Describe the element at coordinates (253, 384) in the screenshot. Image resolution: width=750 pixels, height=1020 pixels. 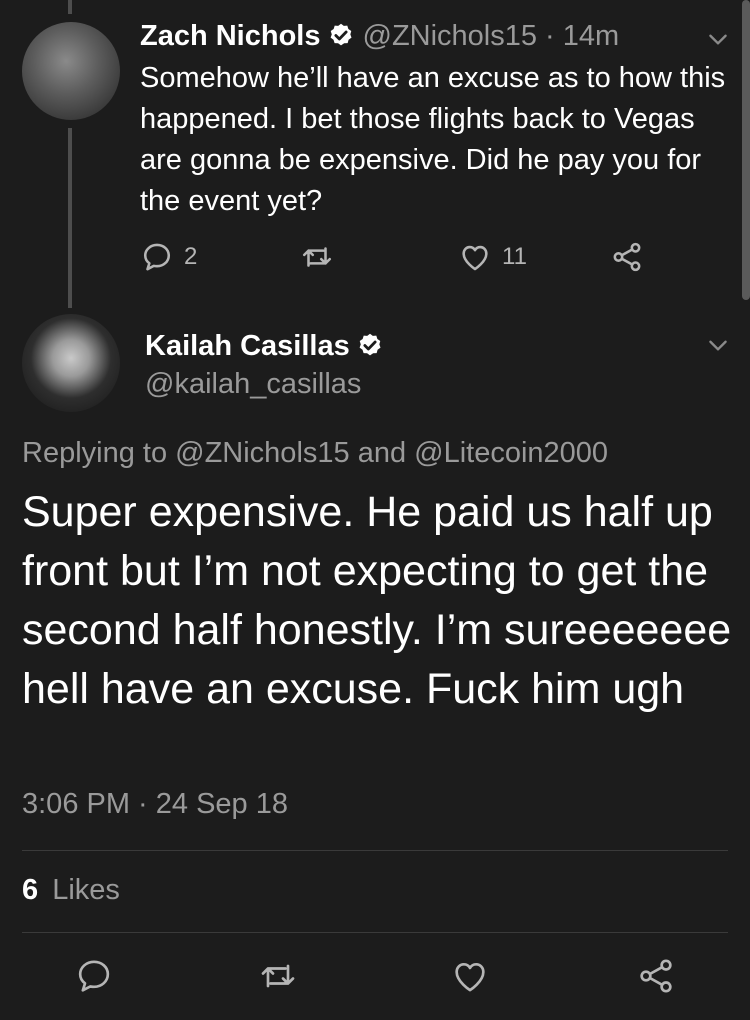
I see `main-handle: @kailah_casillas` at that location.